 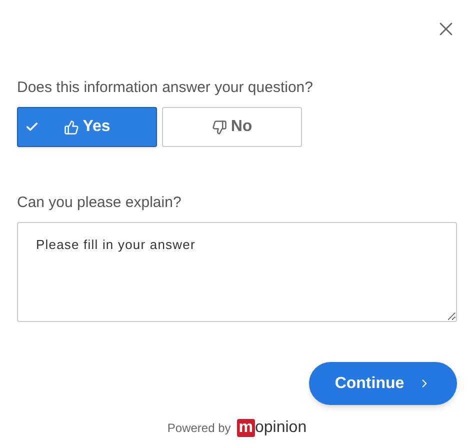 What do you see at coordinates (232, 127) in the screenshot?
I see `answer-option: No` at bounding box center [232, 127].